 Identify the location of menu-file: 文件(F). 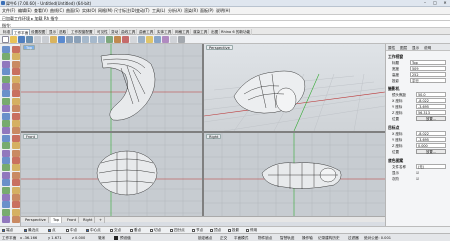
(8, 11).